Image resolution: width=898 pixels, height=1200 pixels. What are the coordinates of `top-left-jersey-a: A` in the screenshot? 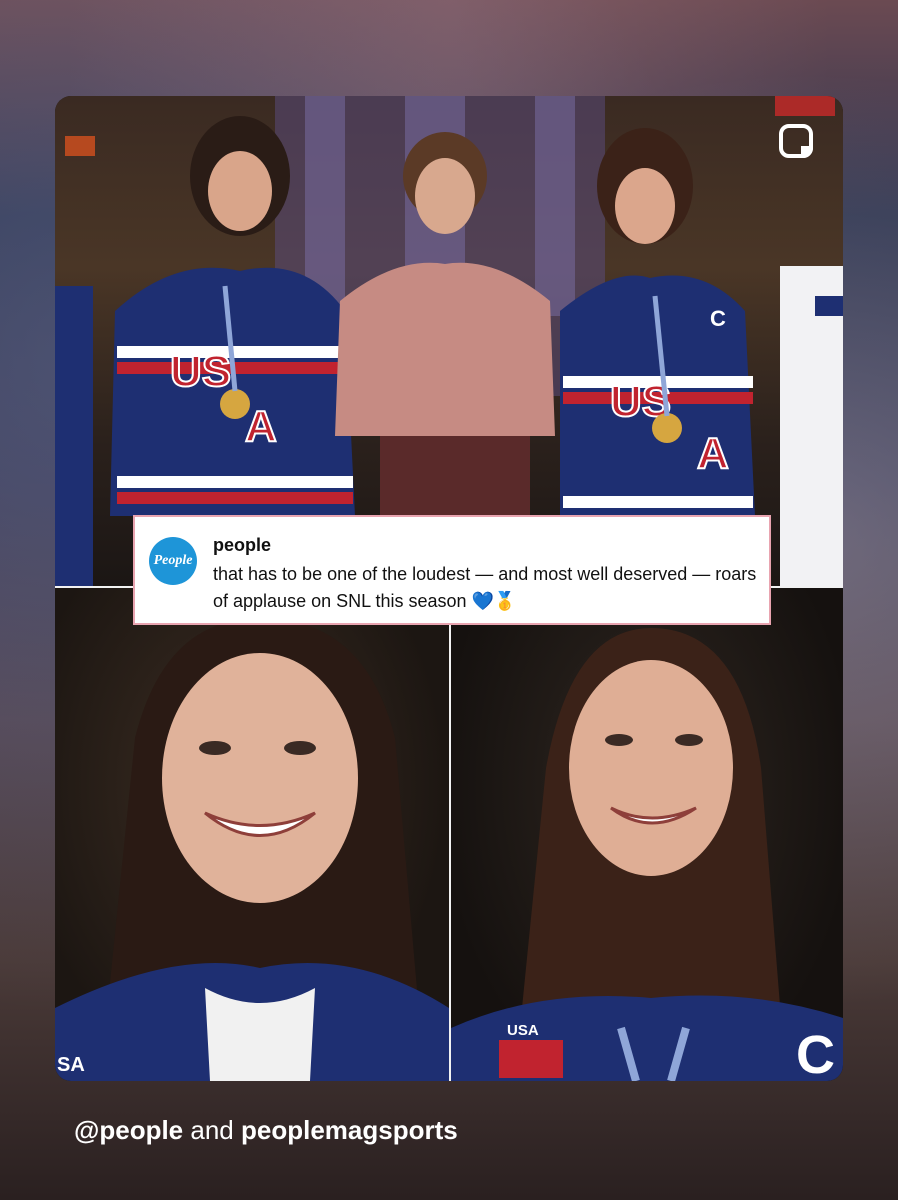 It's located at (261, 426).